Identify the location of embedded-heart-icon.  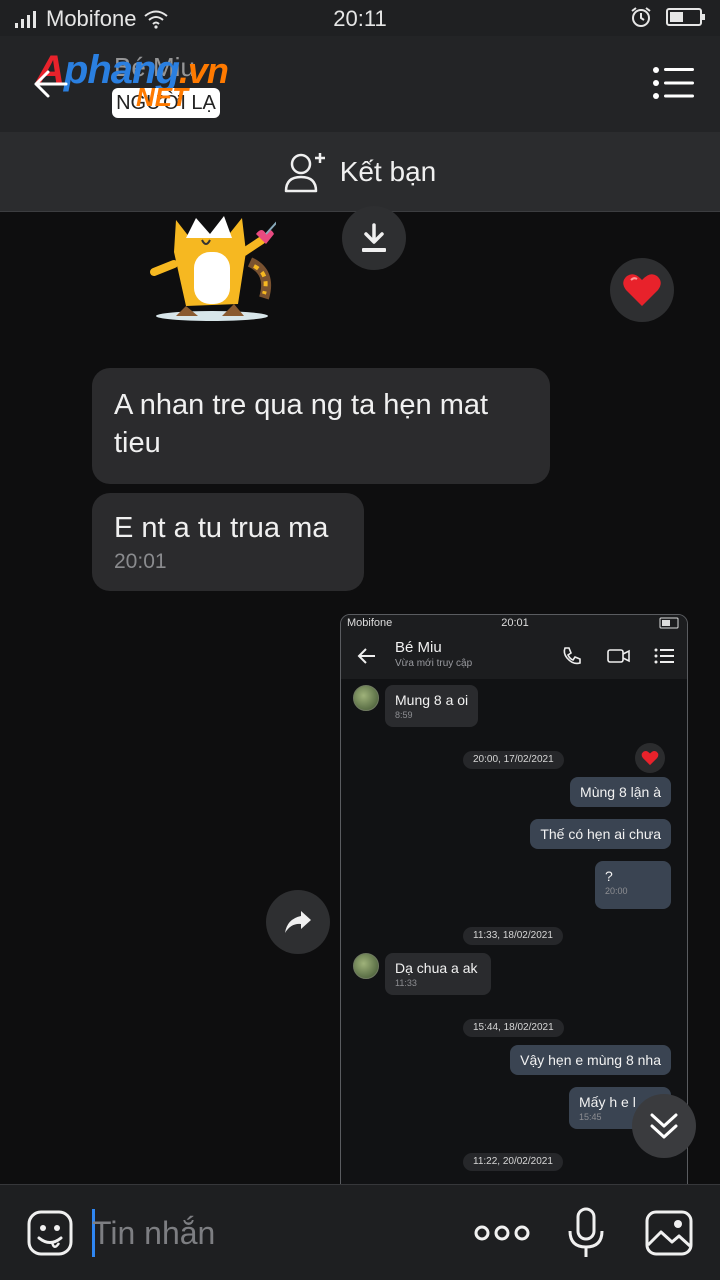
(650, 758).